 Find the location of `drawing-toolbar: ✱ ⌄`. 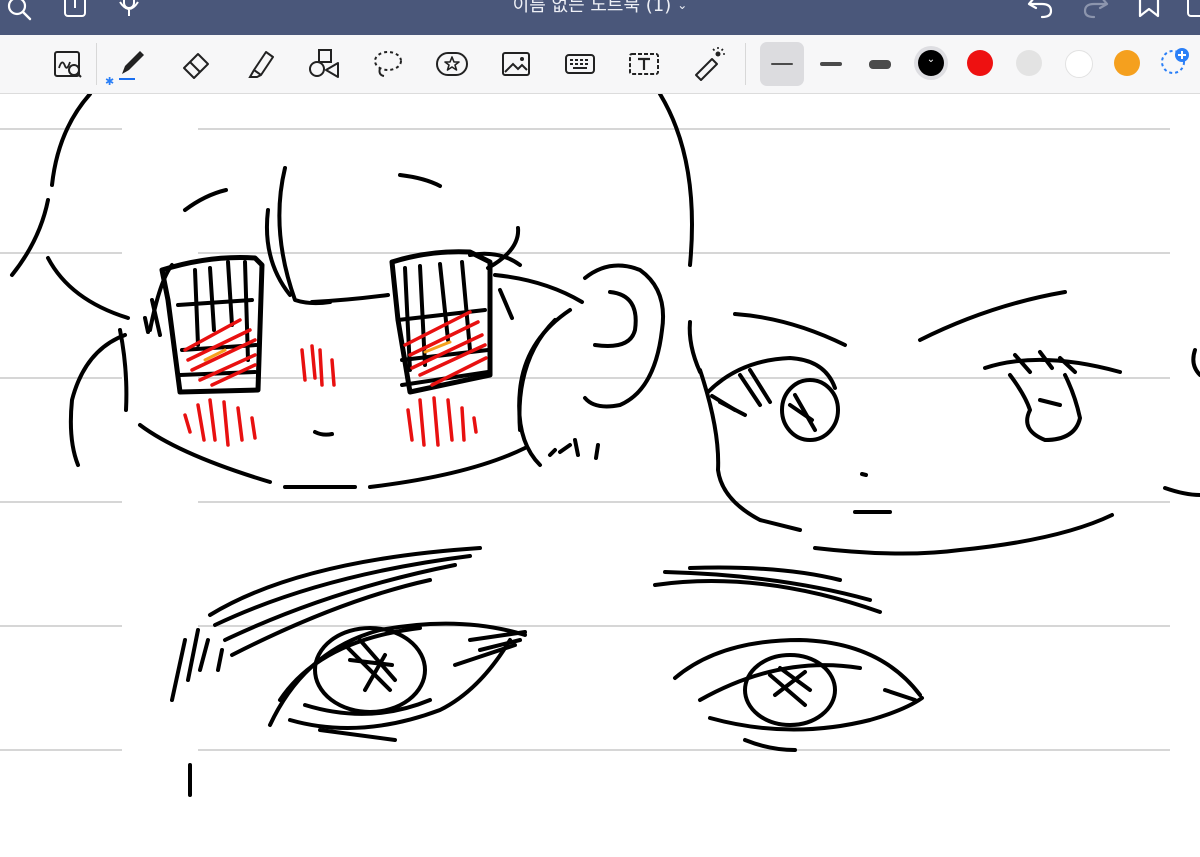

drawing-toolbar: ✱ ⌄ is located at coordinates (600, 64).